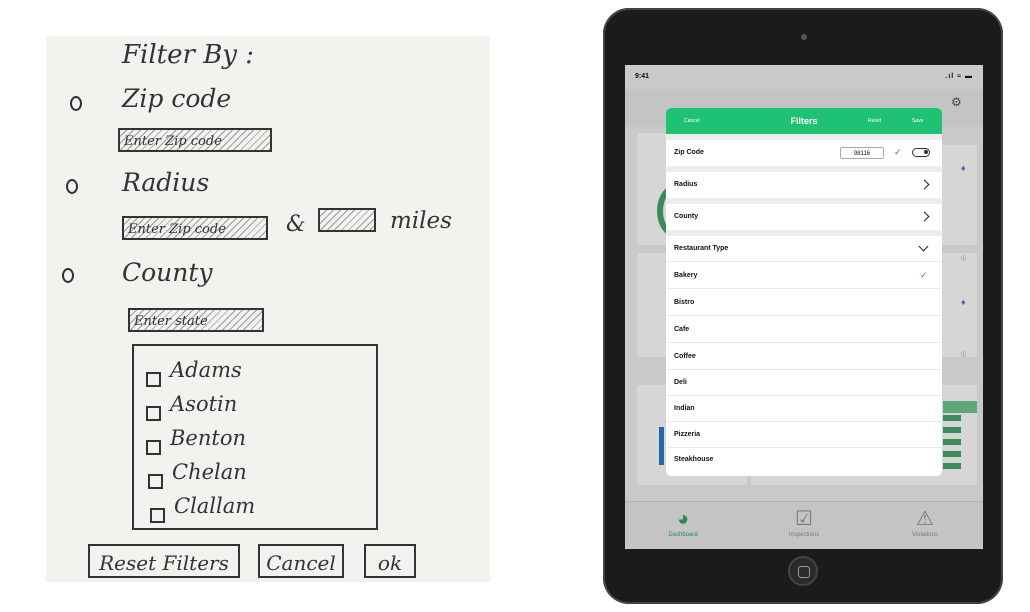 This screenshot has width=1030, height=612. I want to click on radius-label: Radius, so click(686, 184).